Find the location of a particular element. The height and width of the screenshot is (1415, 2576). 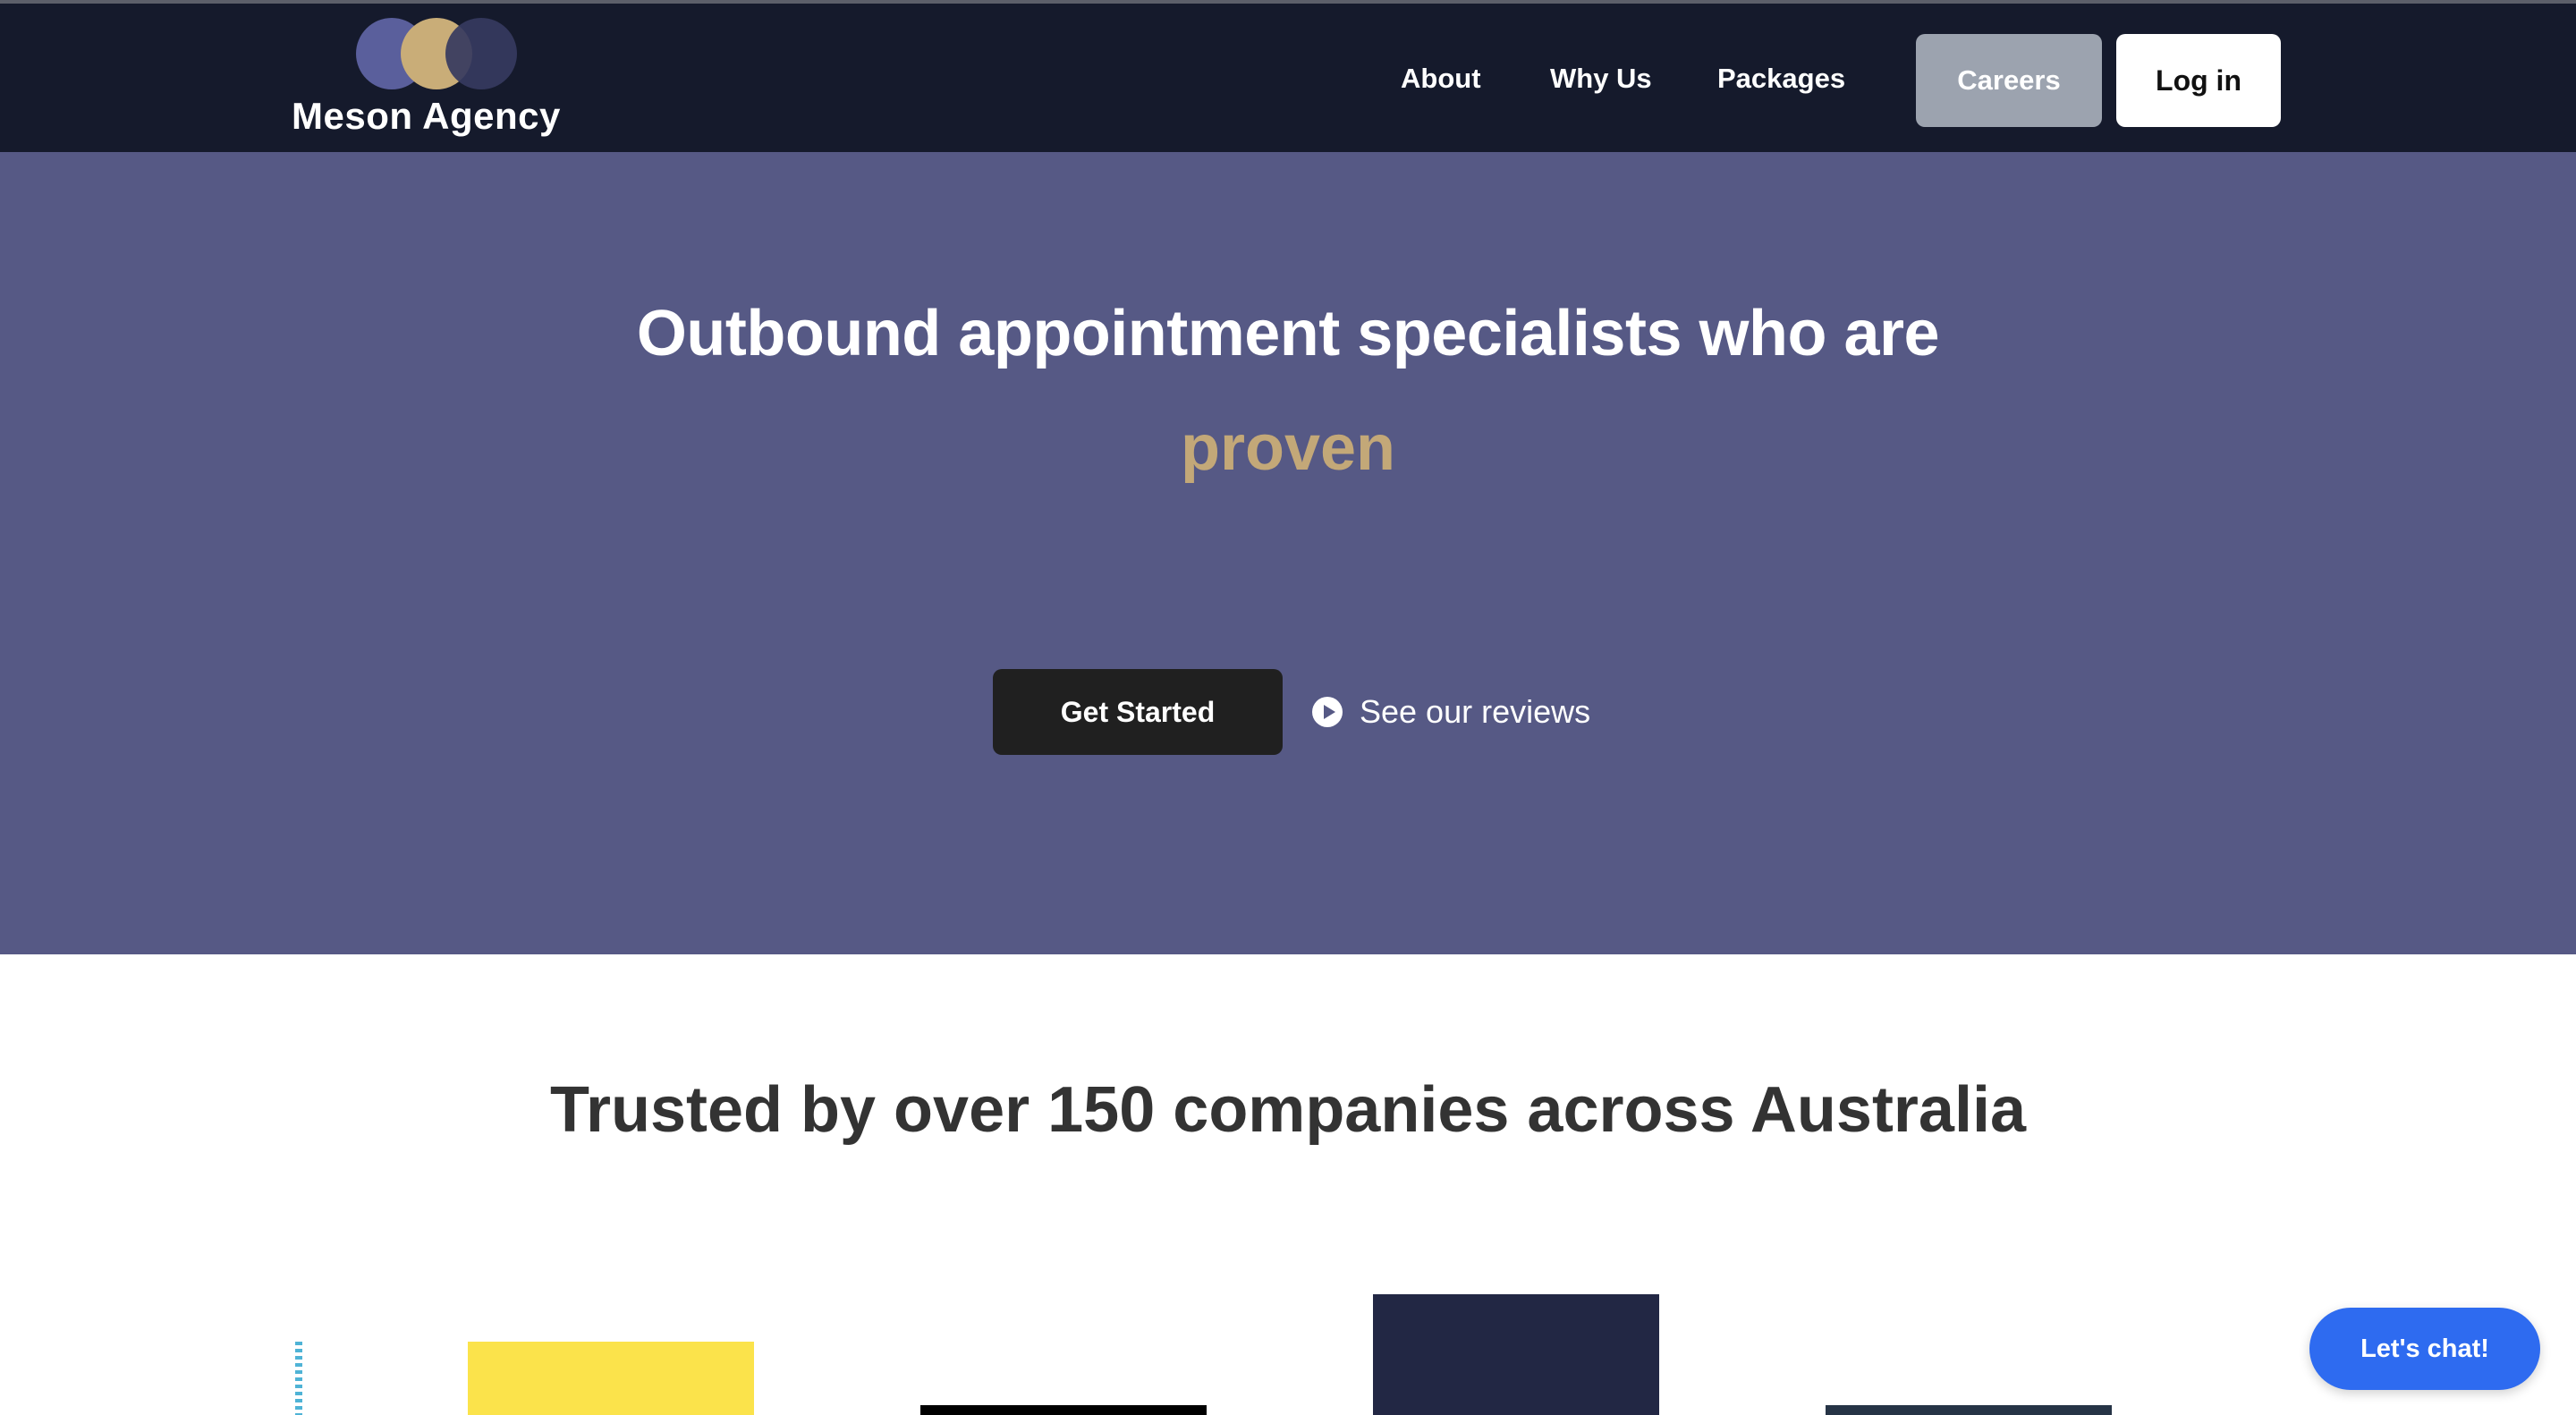

chat-button: Let's chat! is located at coordinates (2424, 1349).